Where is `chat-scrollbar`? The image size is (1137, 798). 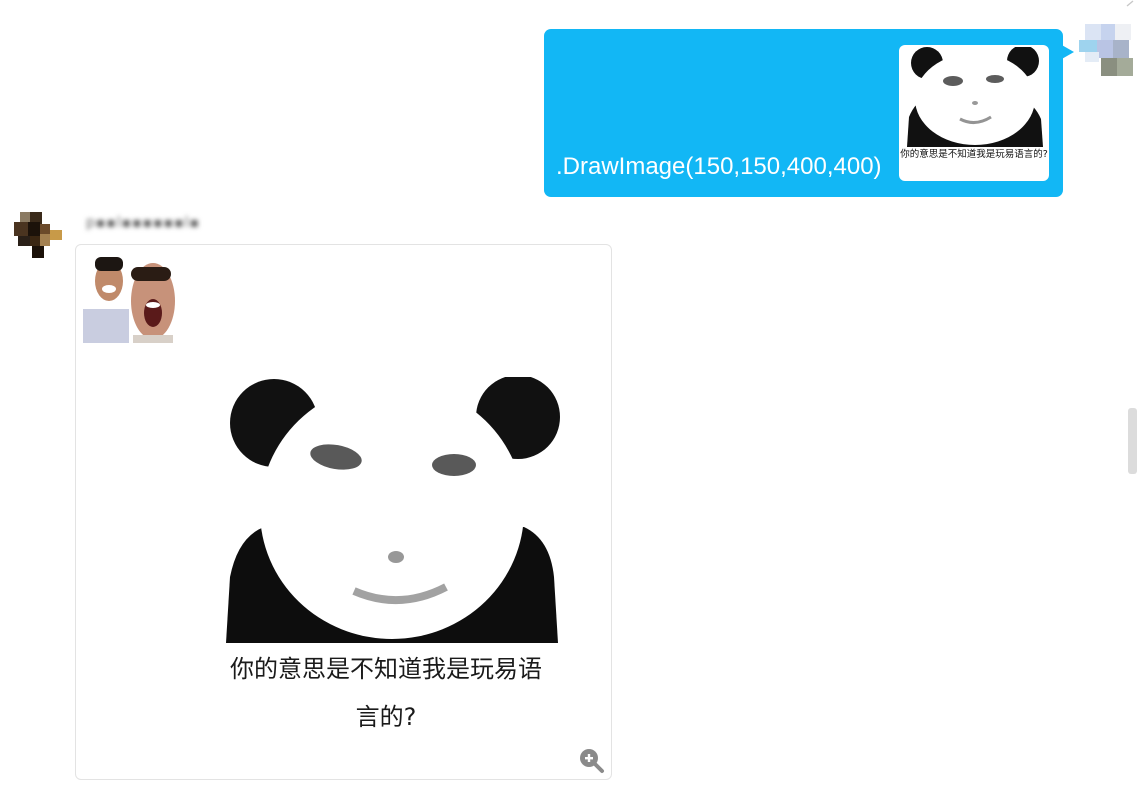
chat-scrollbar is located at coordinates (1132, 441).